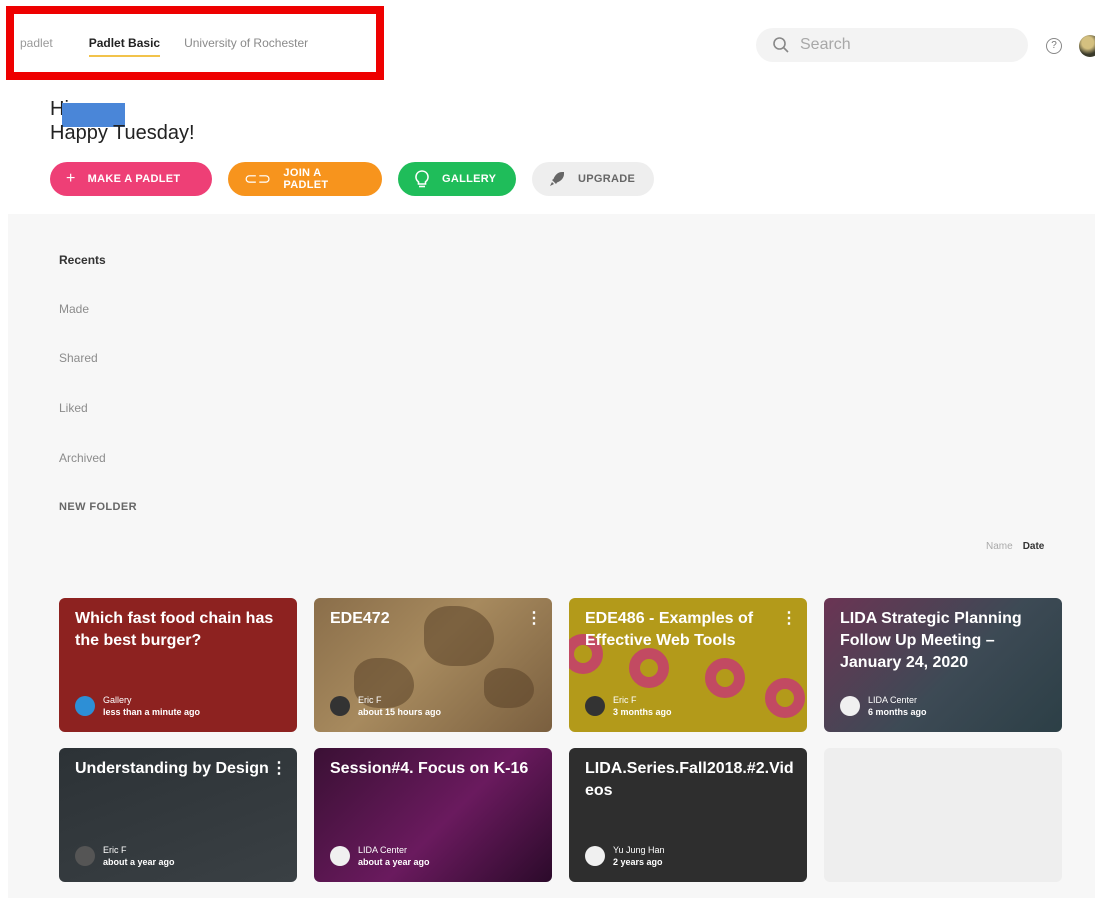 This screenshot has width=1095, height=898. What do you see at coordinates (469, 179) in the screenshot?
I see `gallery-label: GALLERY` at bounding box center [469, 179].